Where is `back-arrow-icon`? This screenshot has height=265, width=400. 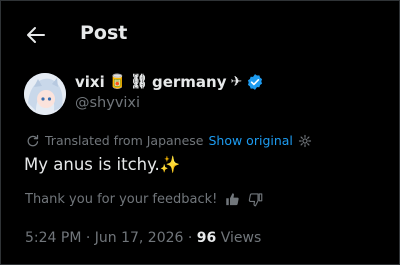
back-arrow-icon is located at coordinates (36, 35).